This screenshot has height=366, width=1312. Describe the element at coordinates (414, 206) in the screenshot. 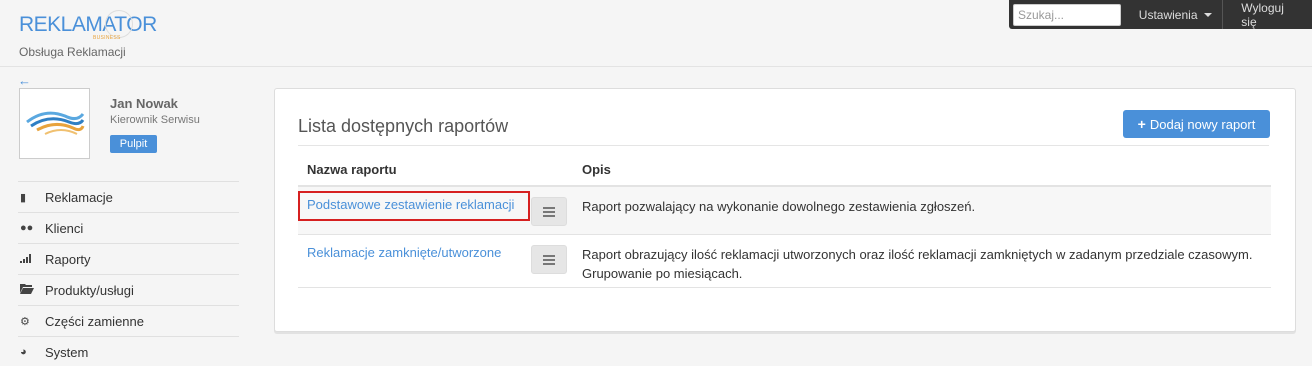

I see `selection-highlight` at that location.